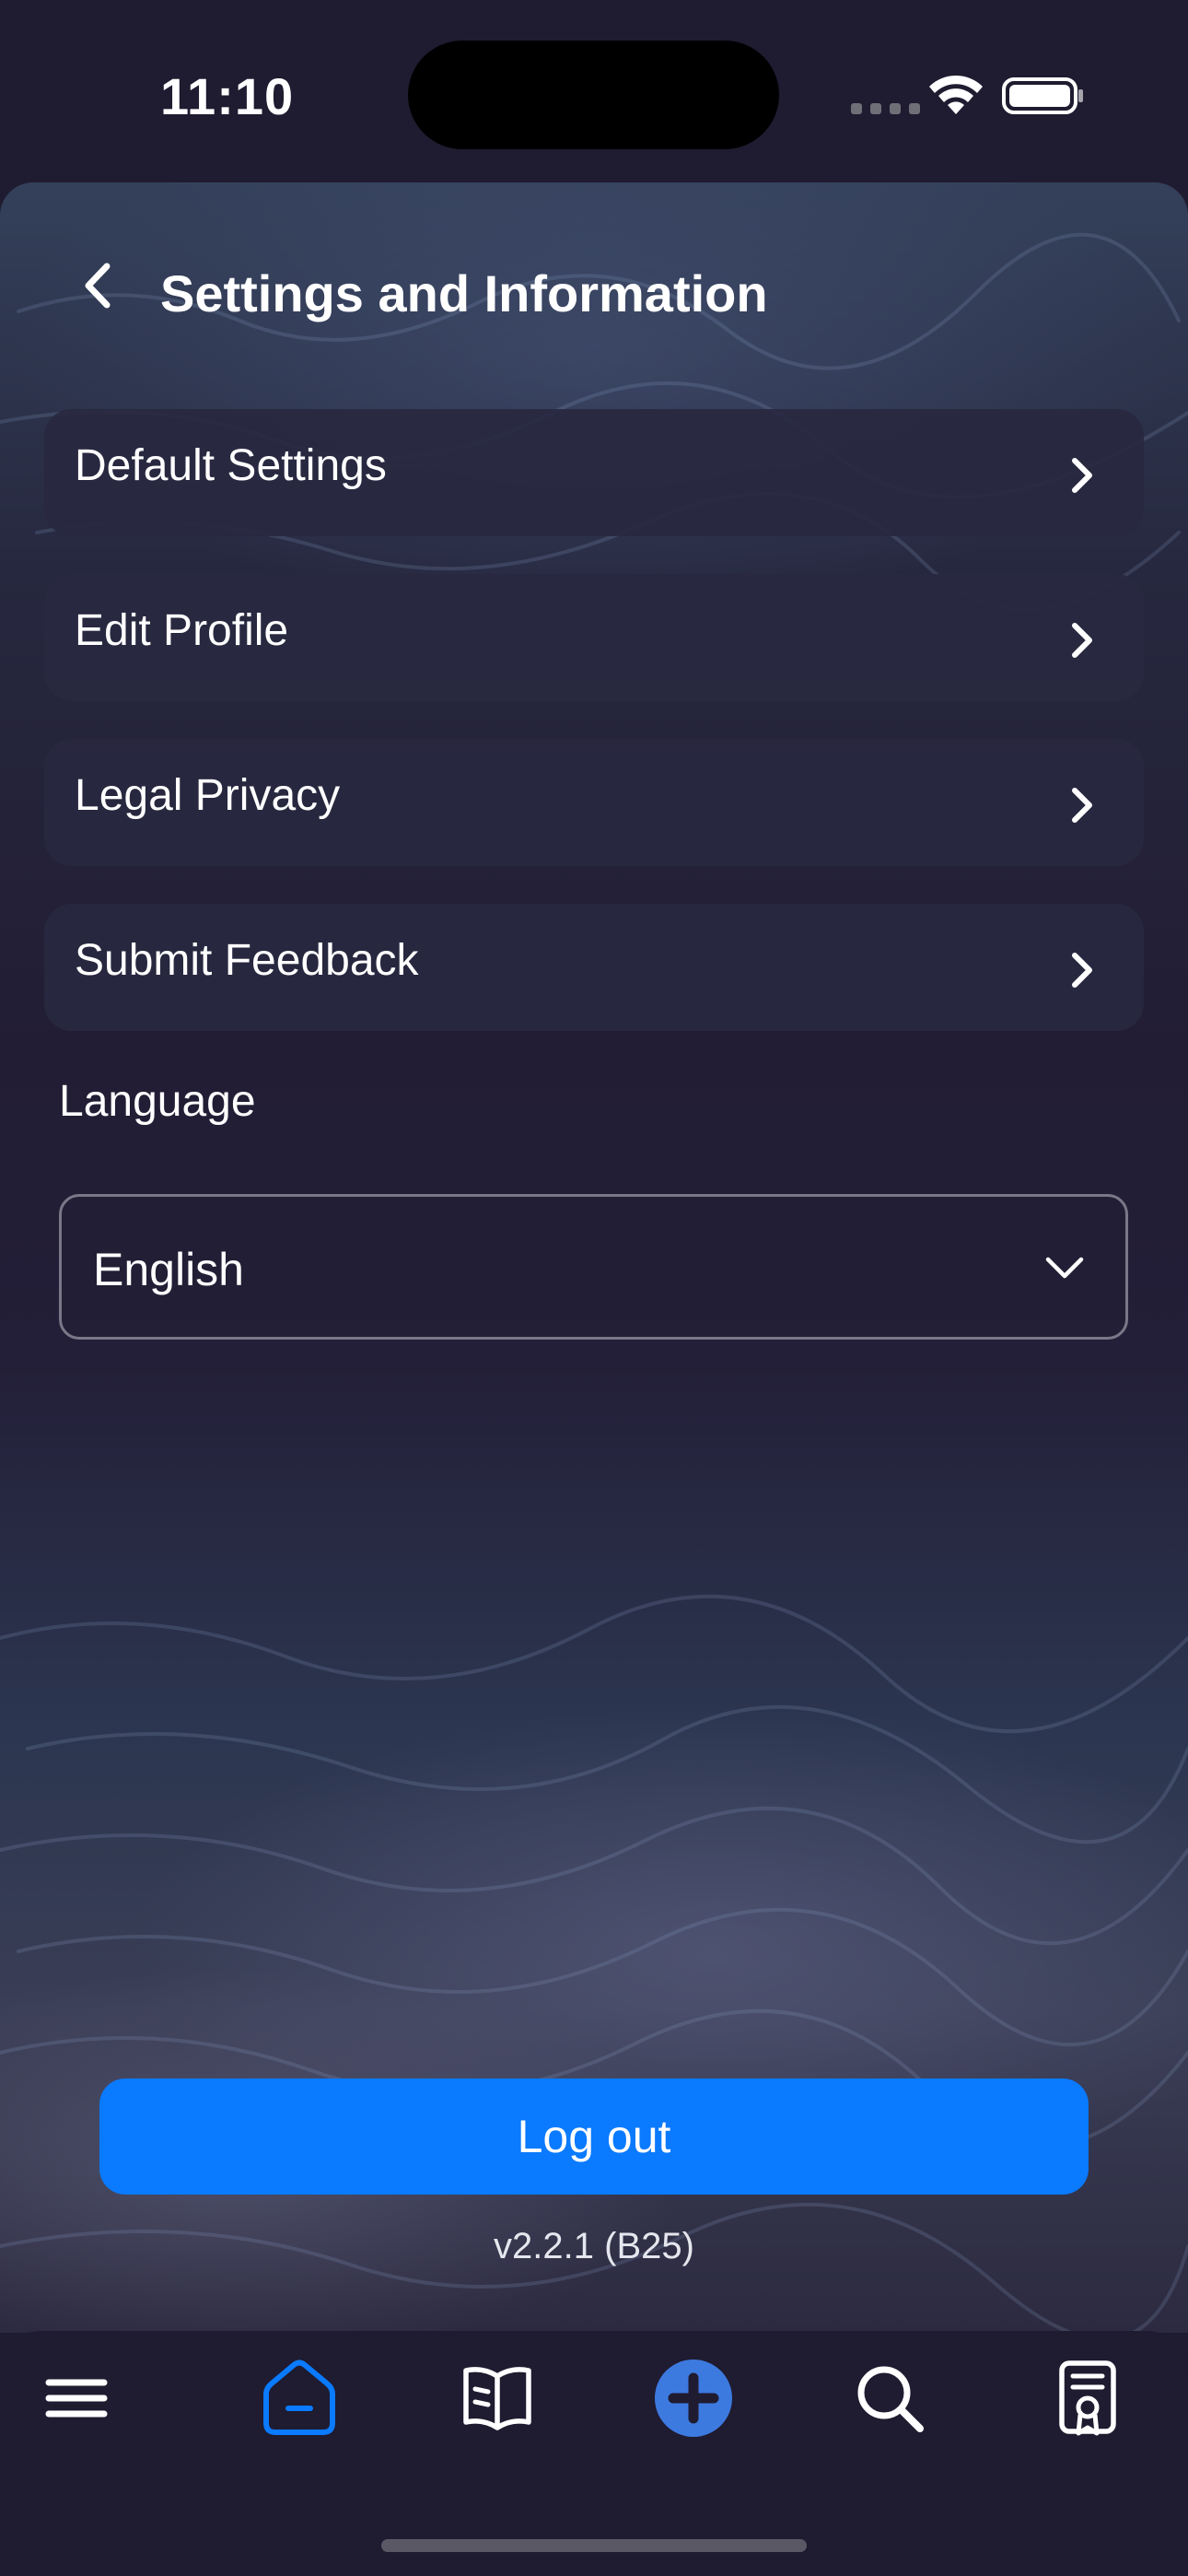 Image resolution: width=1188 pixels, height=2576 pixels. I want to click on menu-item-edit-profile: Edit Profile, so click(594, 637).